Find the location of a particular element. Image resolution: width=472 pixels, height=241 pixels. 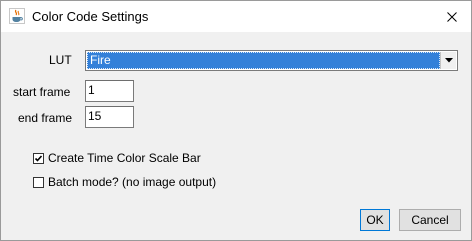

lut-select: Fire is located at coordinates (271, 60).